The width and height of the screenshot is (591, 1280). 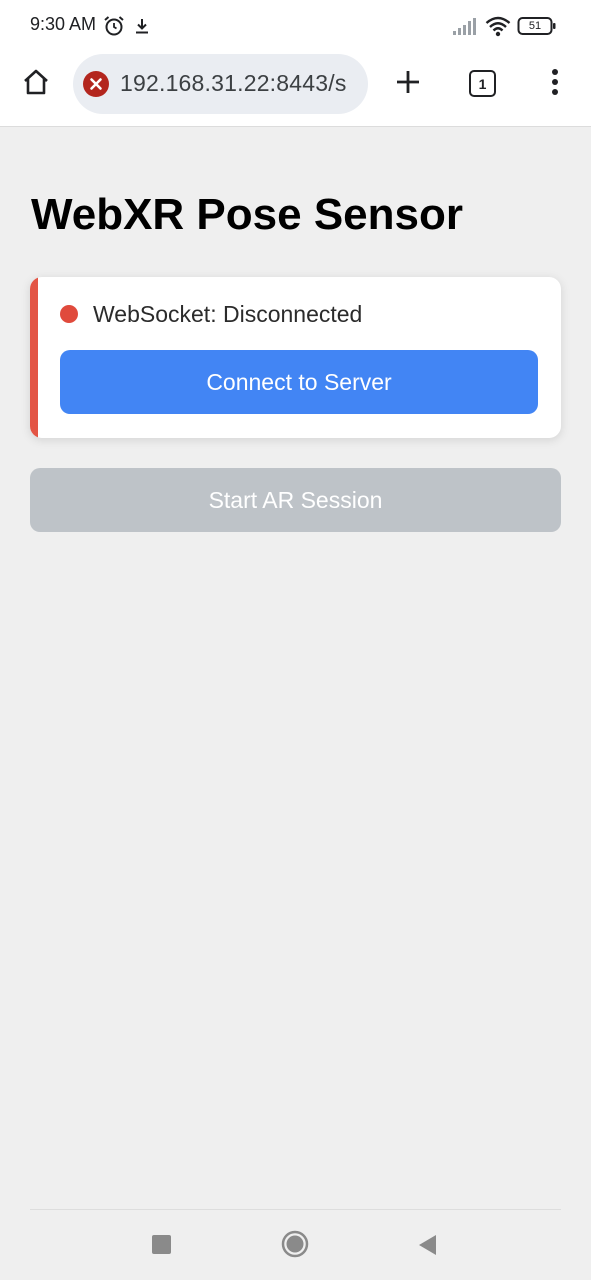 I want to click on status-time: 9:30 AM, so click(x=63, y=24).